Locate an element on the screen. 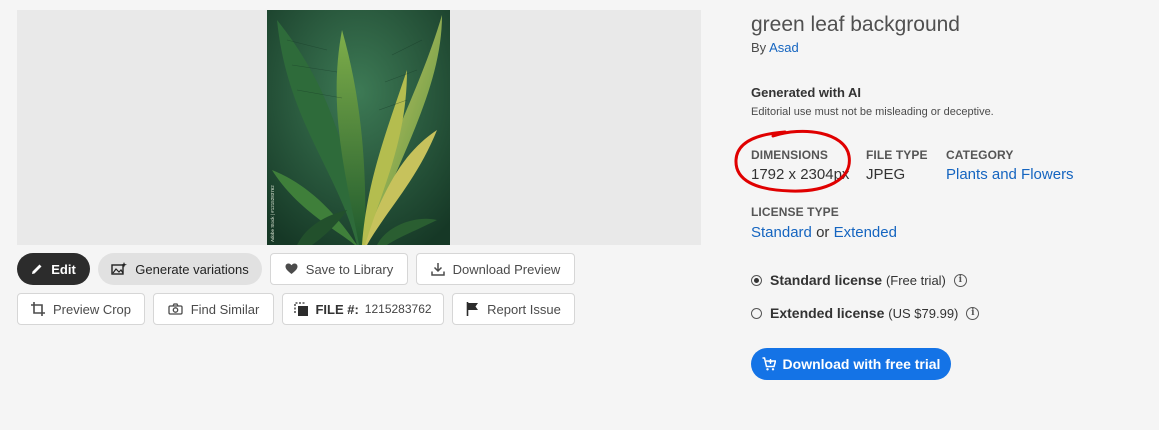 This screenshot has width=1159, height=430. generated-with-ai-heading: Generated with AI is located at coordinates (806, 92).